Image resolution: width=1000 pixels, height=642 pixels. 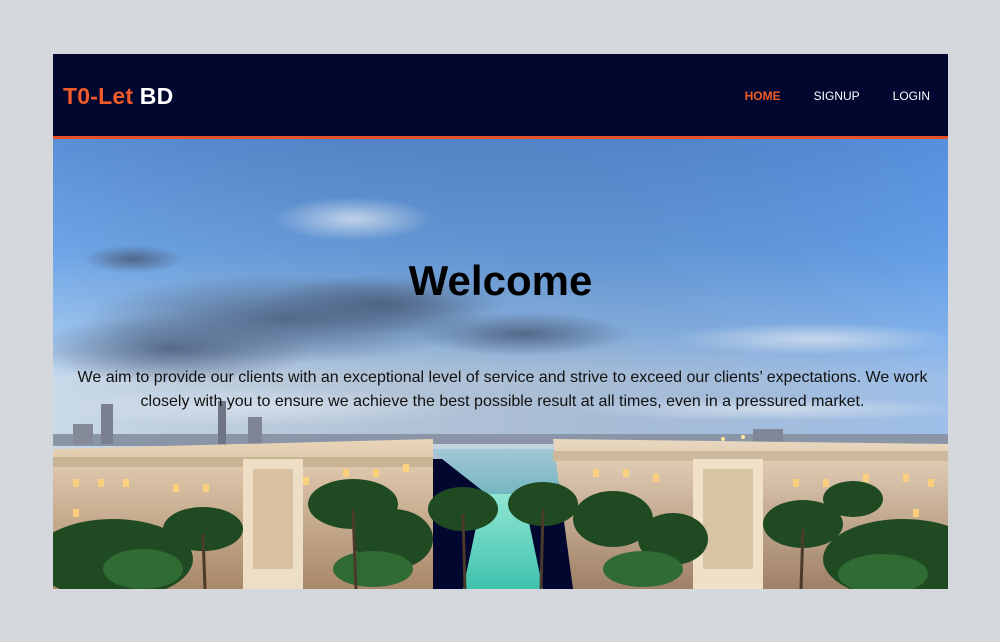 I want to click on hero-title: Welcome, so click(x=500, y=281).